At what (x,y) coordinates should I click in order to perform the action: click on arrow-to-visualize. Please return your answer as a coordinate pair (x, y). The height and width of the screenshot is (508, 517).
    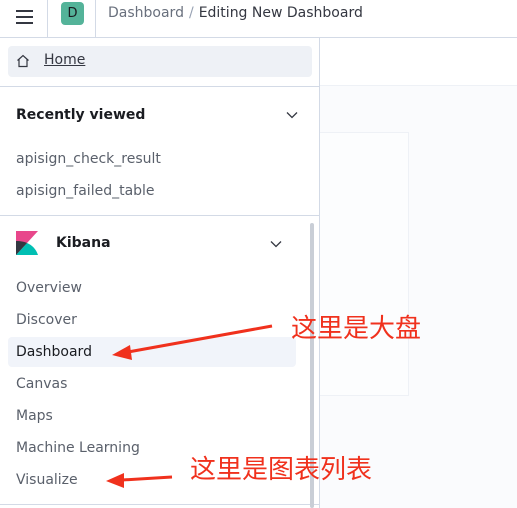
    Looking at the image, I should click on (147, 478).